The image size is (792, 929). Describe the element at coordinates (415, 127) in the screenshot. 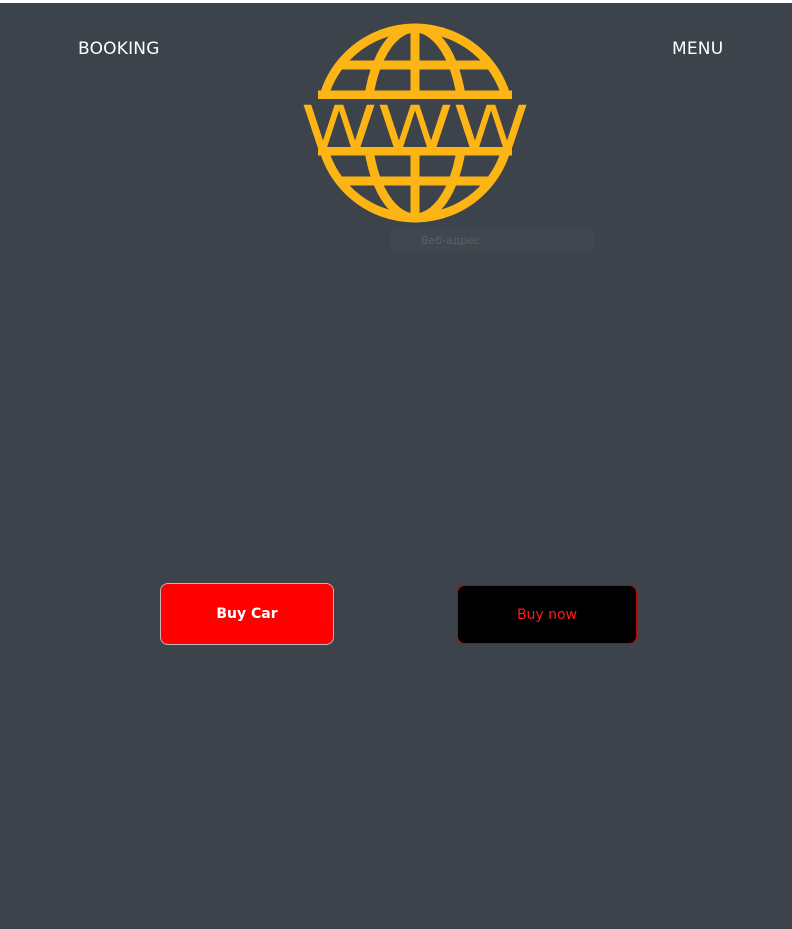

I see `logo-text: WWW` at that location.